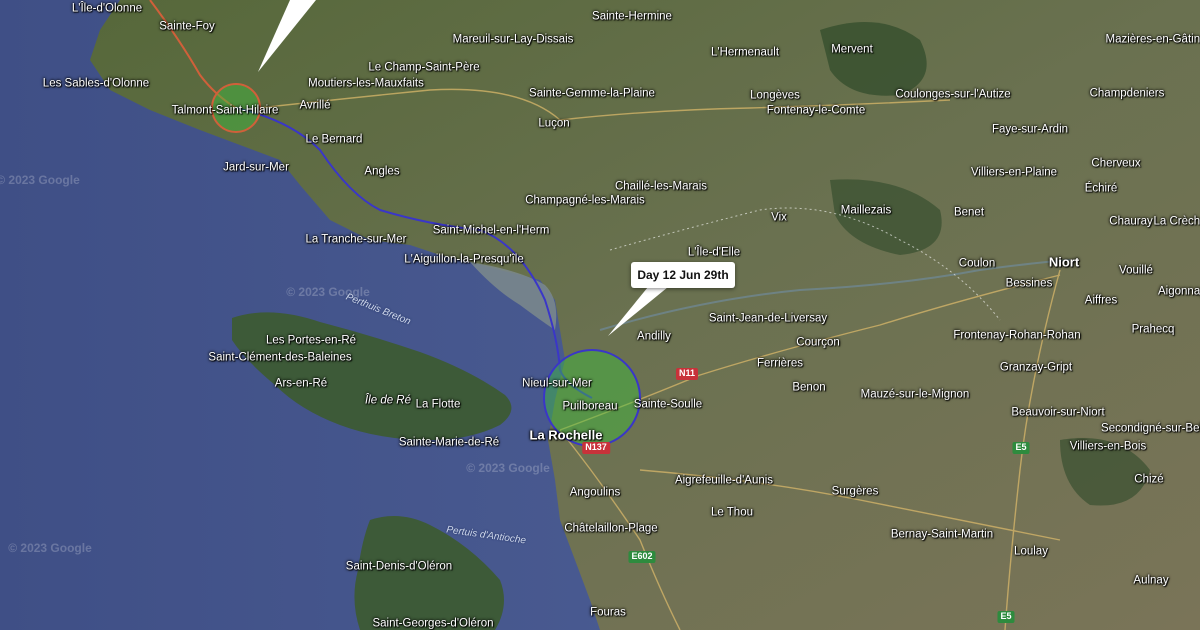 Image resolution: width=1200 pixels, height=630 pixels. What do you see at coordinates (256, 167) in the screenshot?
I see `place-label: Jard-sur-Mer` at bounding box center [256, 167].